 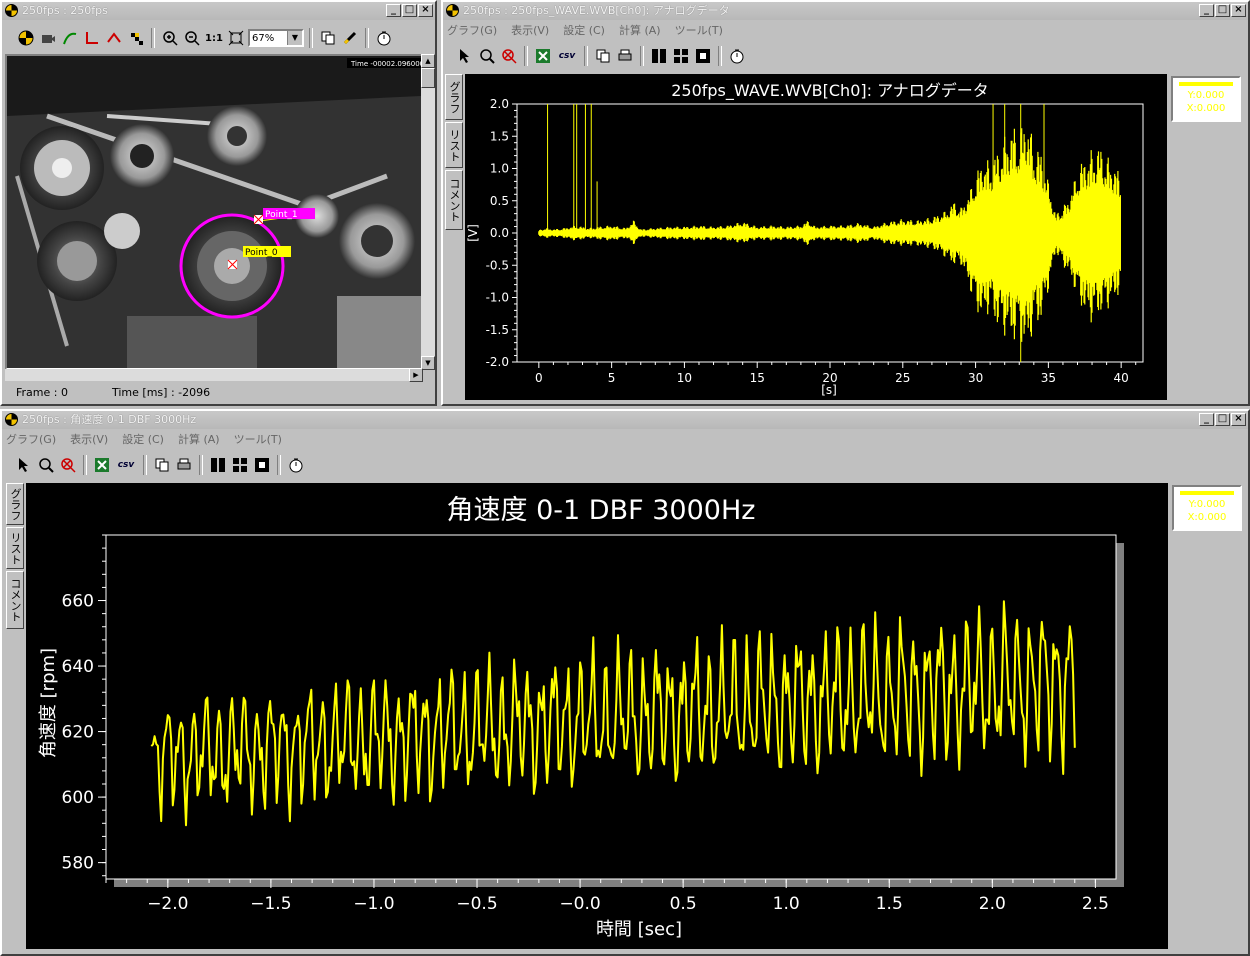 I want to click on angle-chart-title: 角速度 0-1 DBF 3000Hz, so click(x=601, y=510).